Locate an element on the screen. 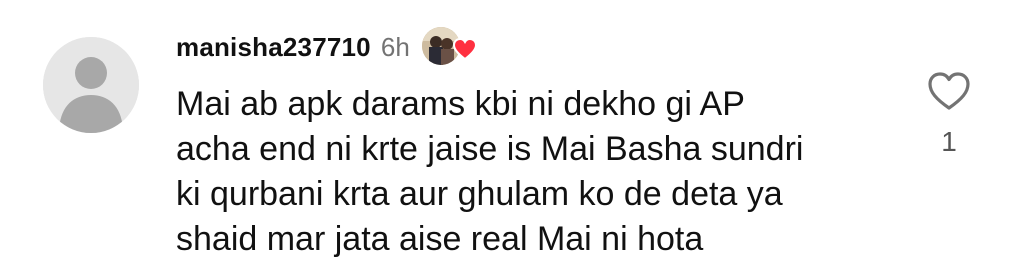  comment-text-line: shaid mar jata aise real Mai ni hota is located at coordinates (440, 239).